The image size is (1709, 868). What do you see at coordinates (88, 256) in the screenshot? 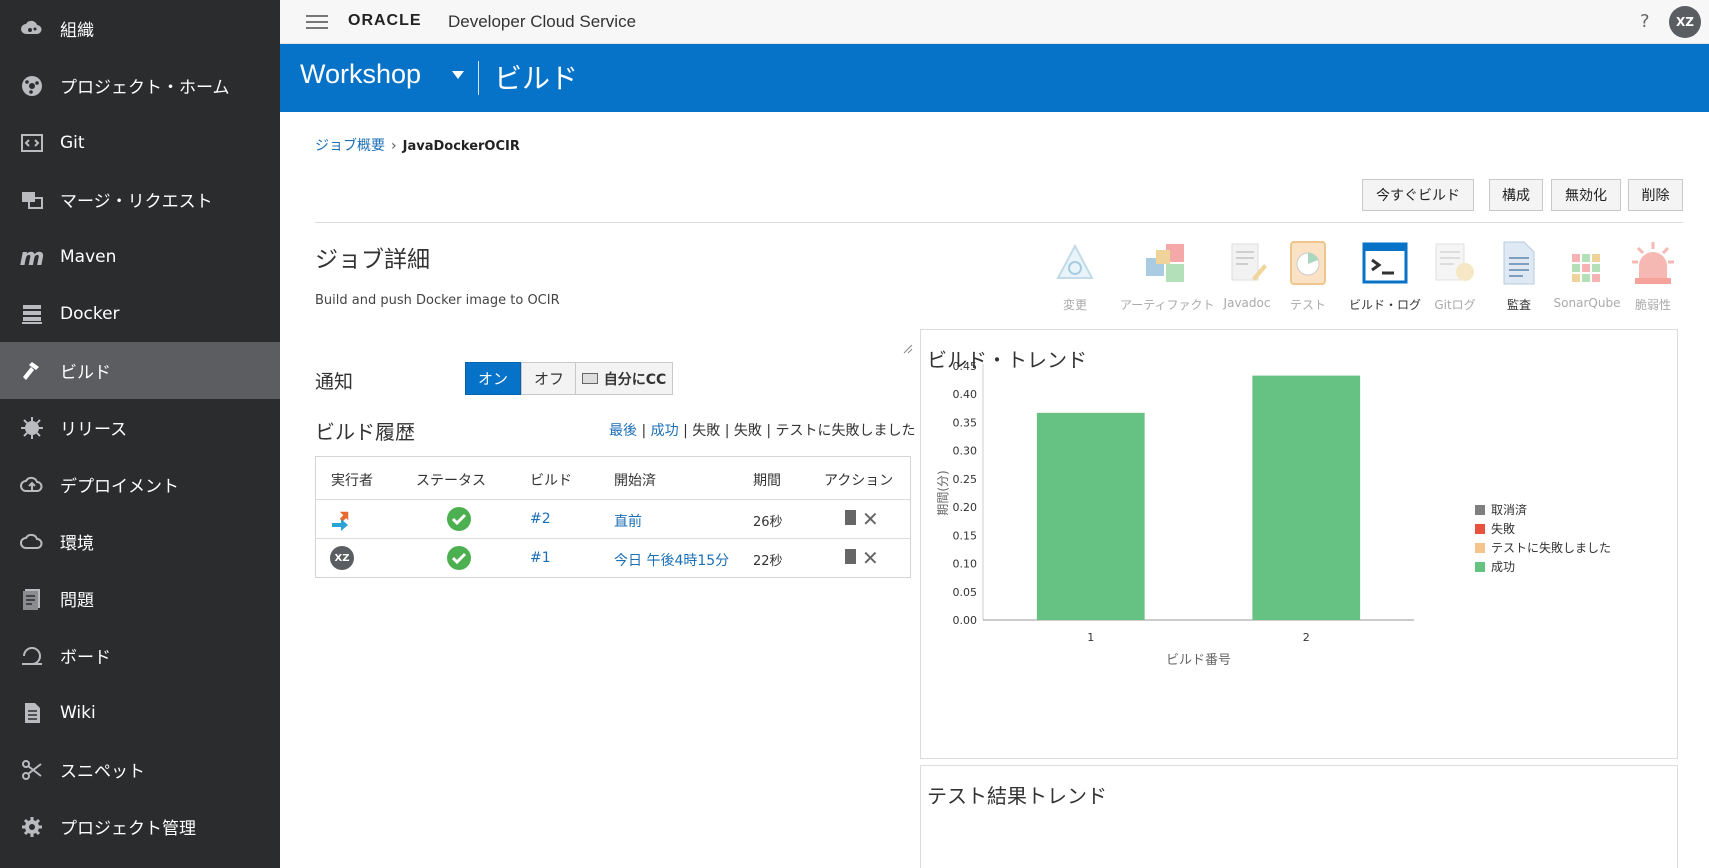
I see `sidebar-item-label: Maven` at bounding box center [88, 256].